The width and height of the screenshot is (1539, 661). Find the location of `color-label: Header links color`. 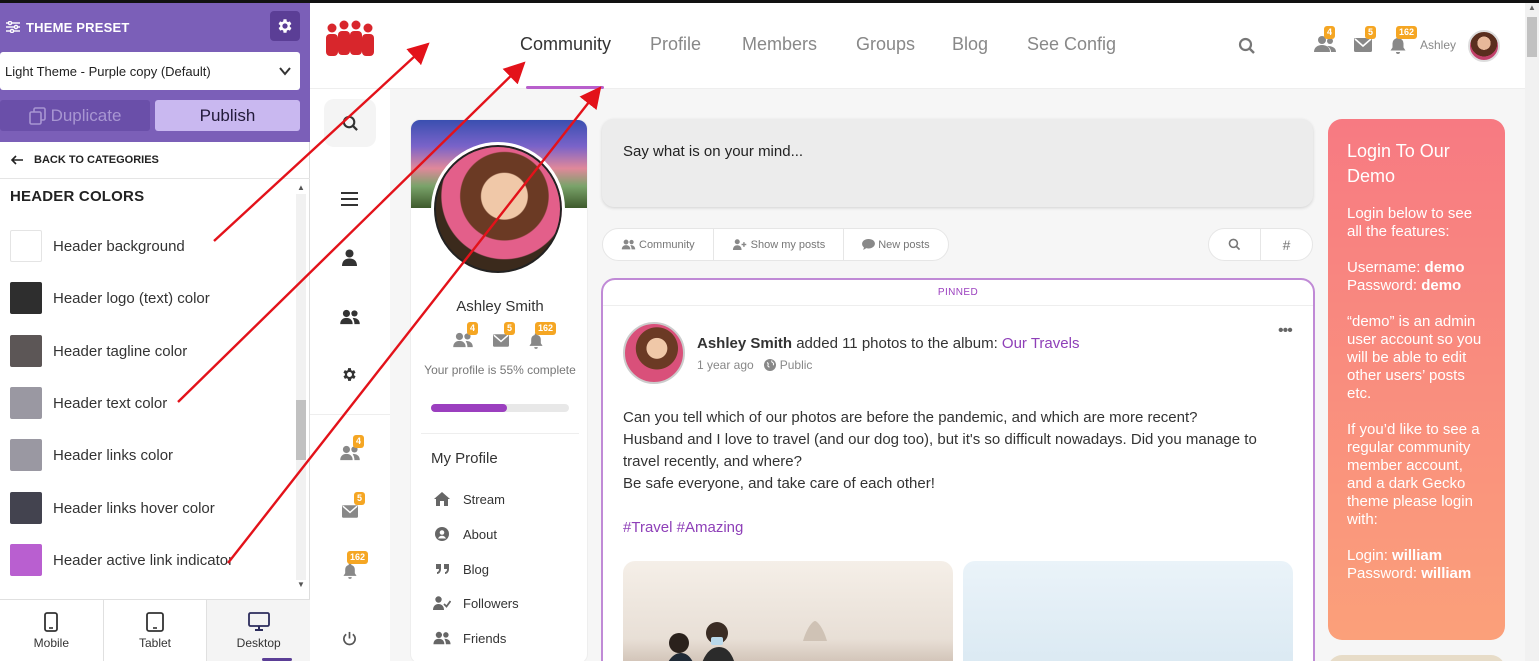

color-label: Header links color is located at coordinates (113, 455).